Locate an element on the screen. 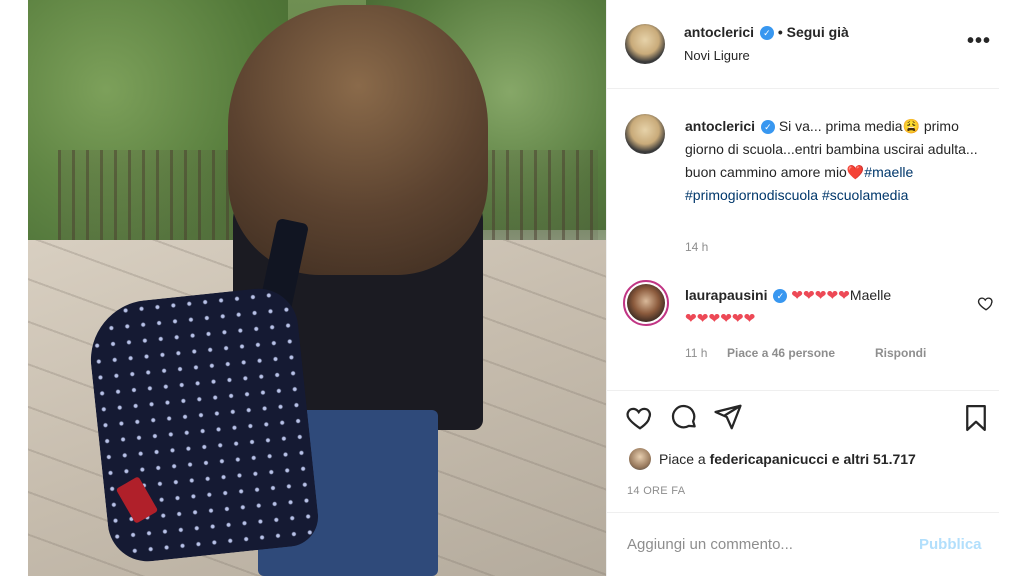 The width and height of the screenshot is (1024, 576). commenter-username: laurapausini is located at coordinates (726, 295).